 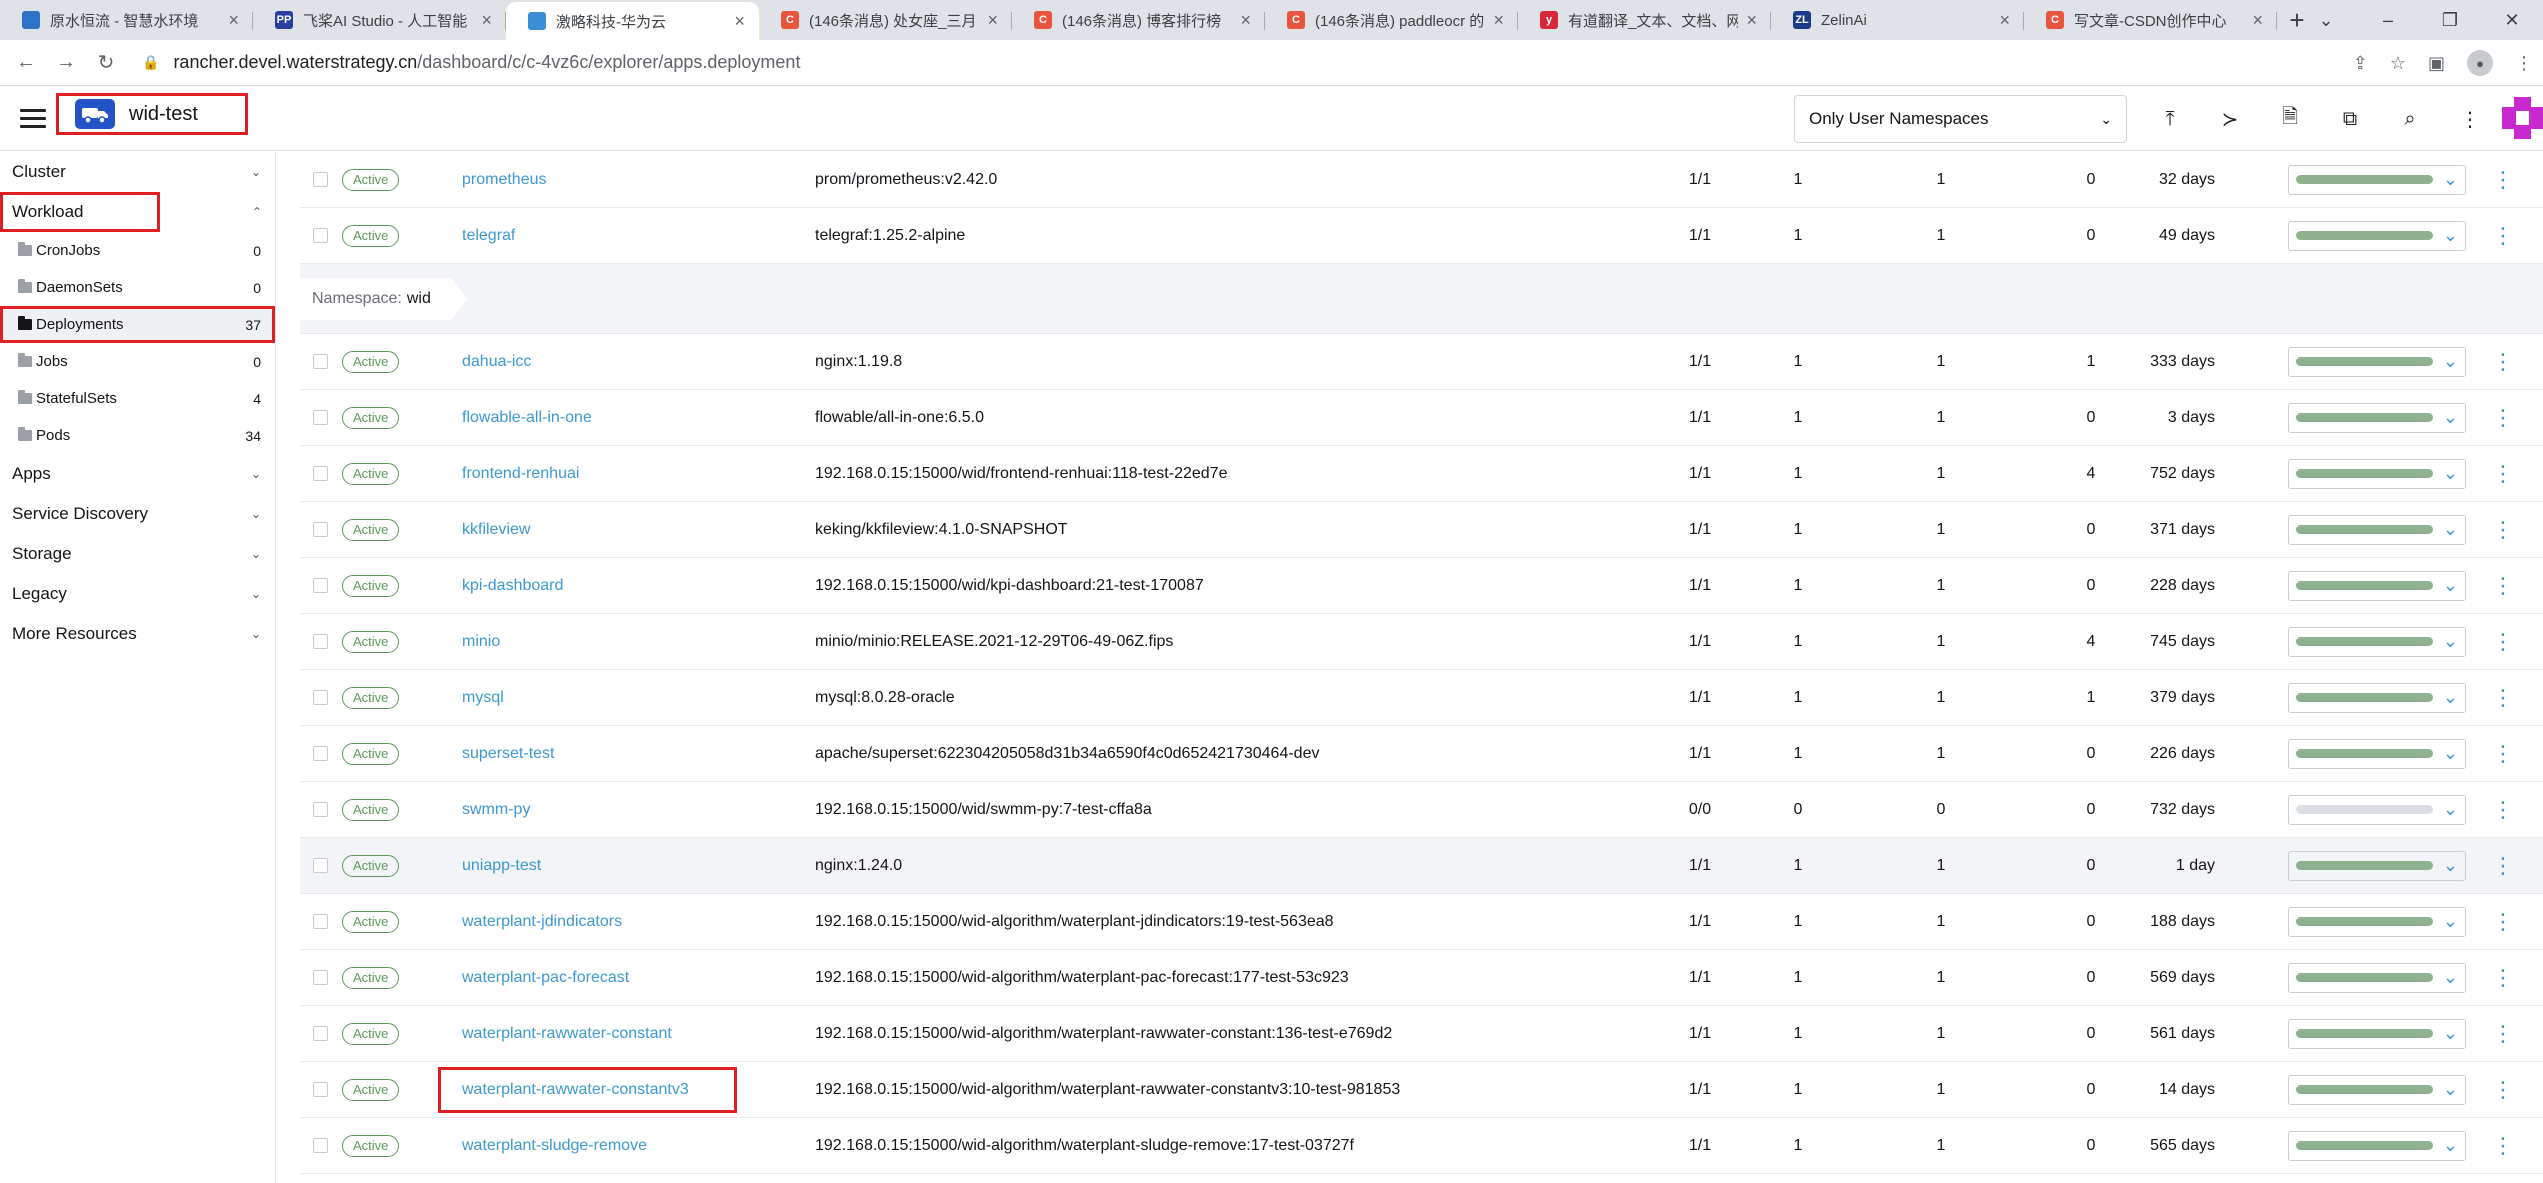 I want to click on sidebar-item-pods: Pods 34, so click(x=137, y=435).